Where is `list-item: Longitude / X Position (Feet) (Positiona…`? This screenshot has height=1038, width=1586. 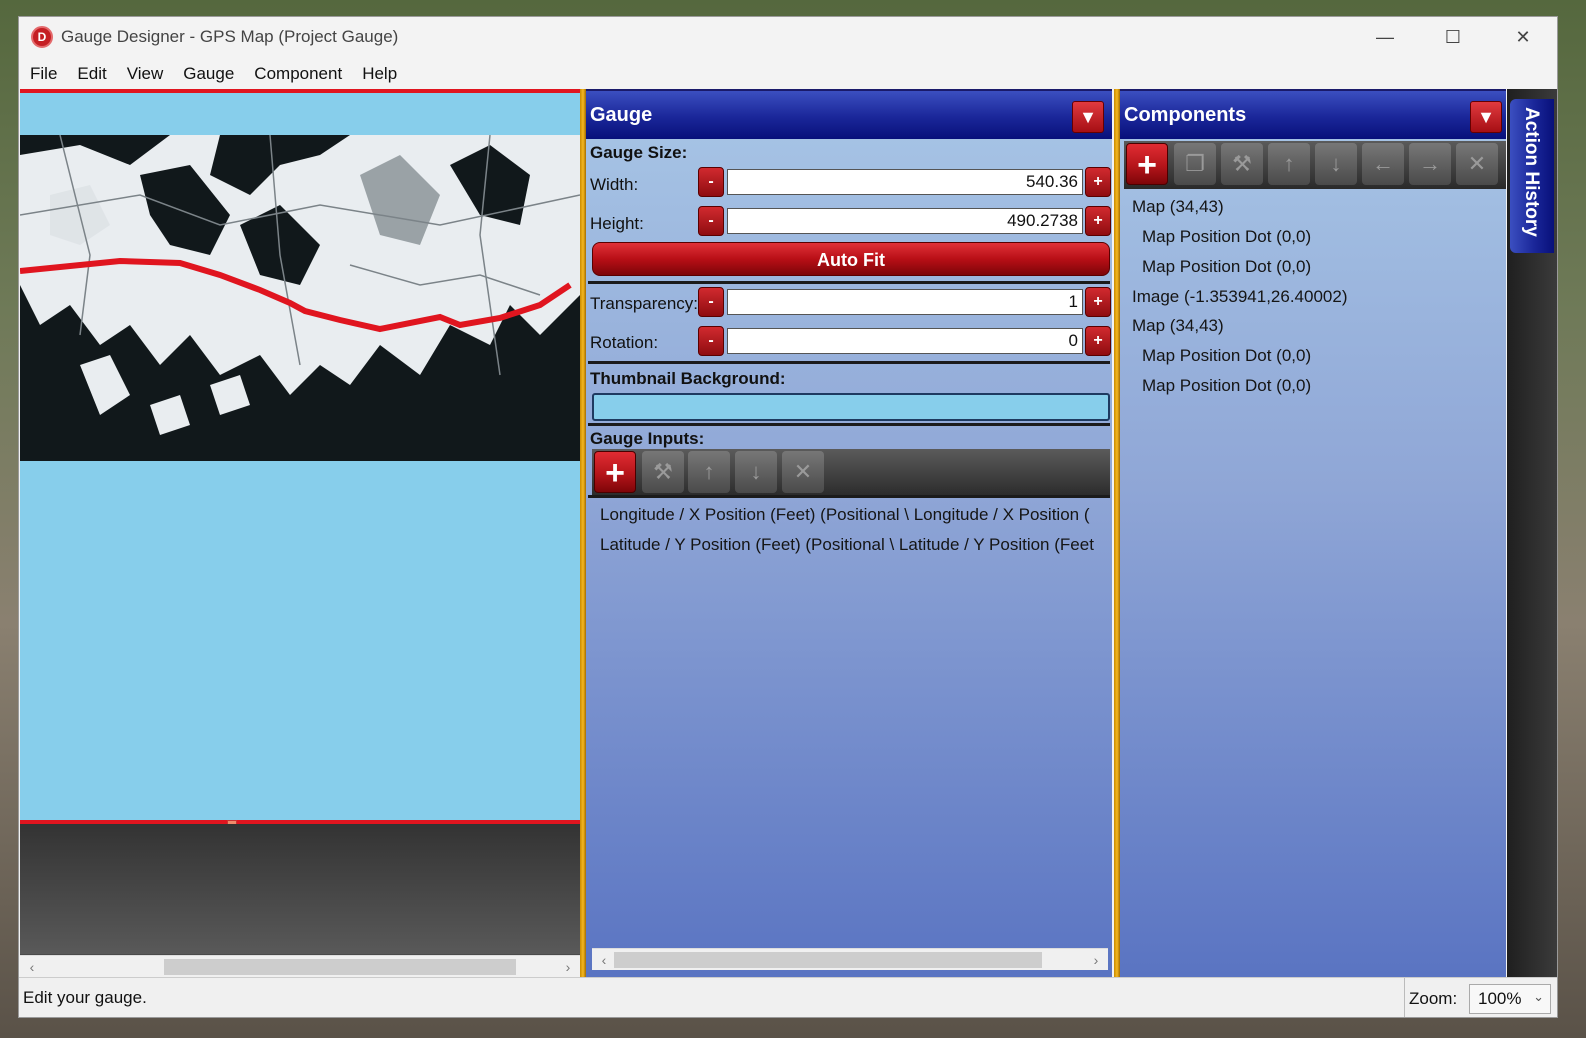
list-item: Longitude / X Position (Feet) (Positiona… is located at coordinates (845, 515).